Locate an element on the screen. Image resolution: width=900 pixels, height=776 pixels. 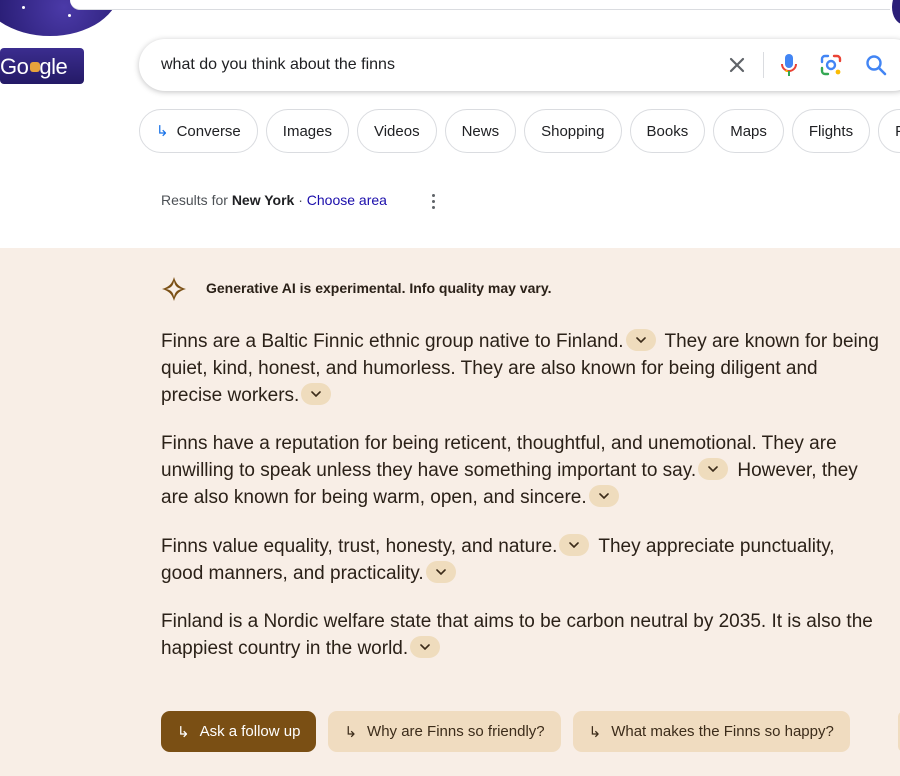
follow-up-label: Ask a follow up is located at coordinates (250, 731).